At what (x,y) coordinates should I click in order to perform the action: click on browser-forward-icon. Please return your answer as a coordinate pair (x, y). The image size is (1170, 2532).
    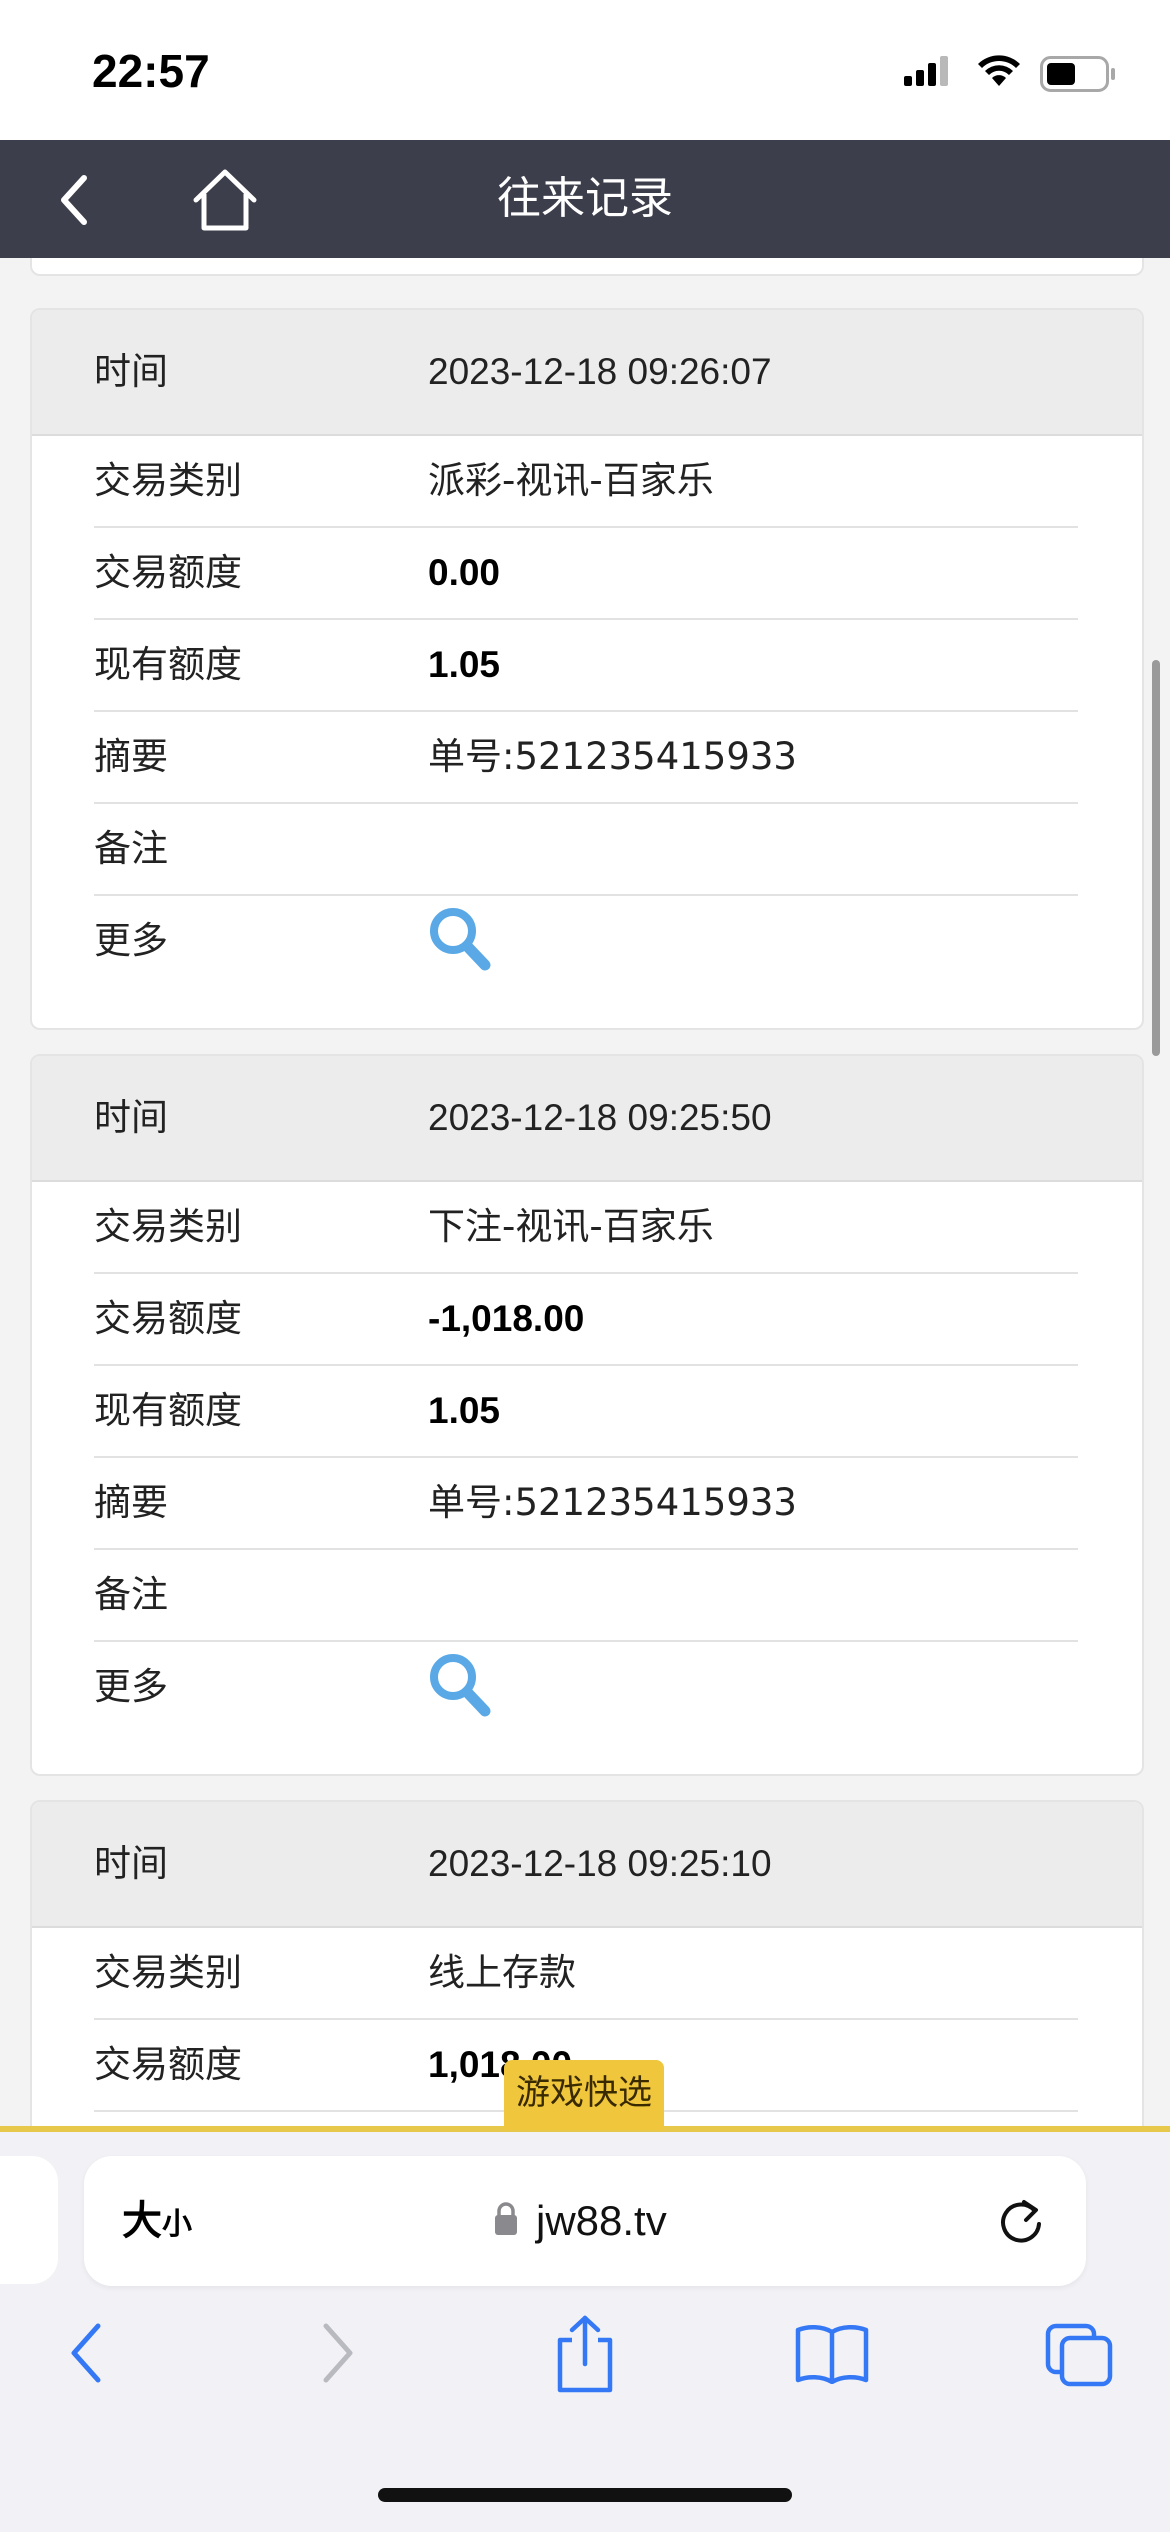
    Looking at the image, I should click on (338, 2353).